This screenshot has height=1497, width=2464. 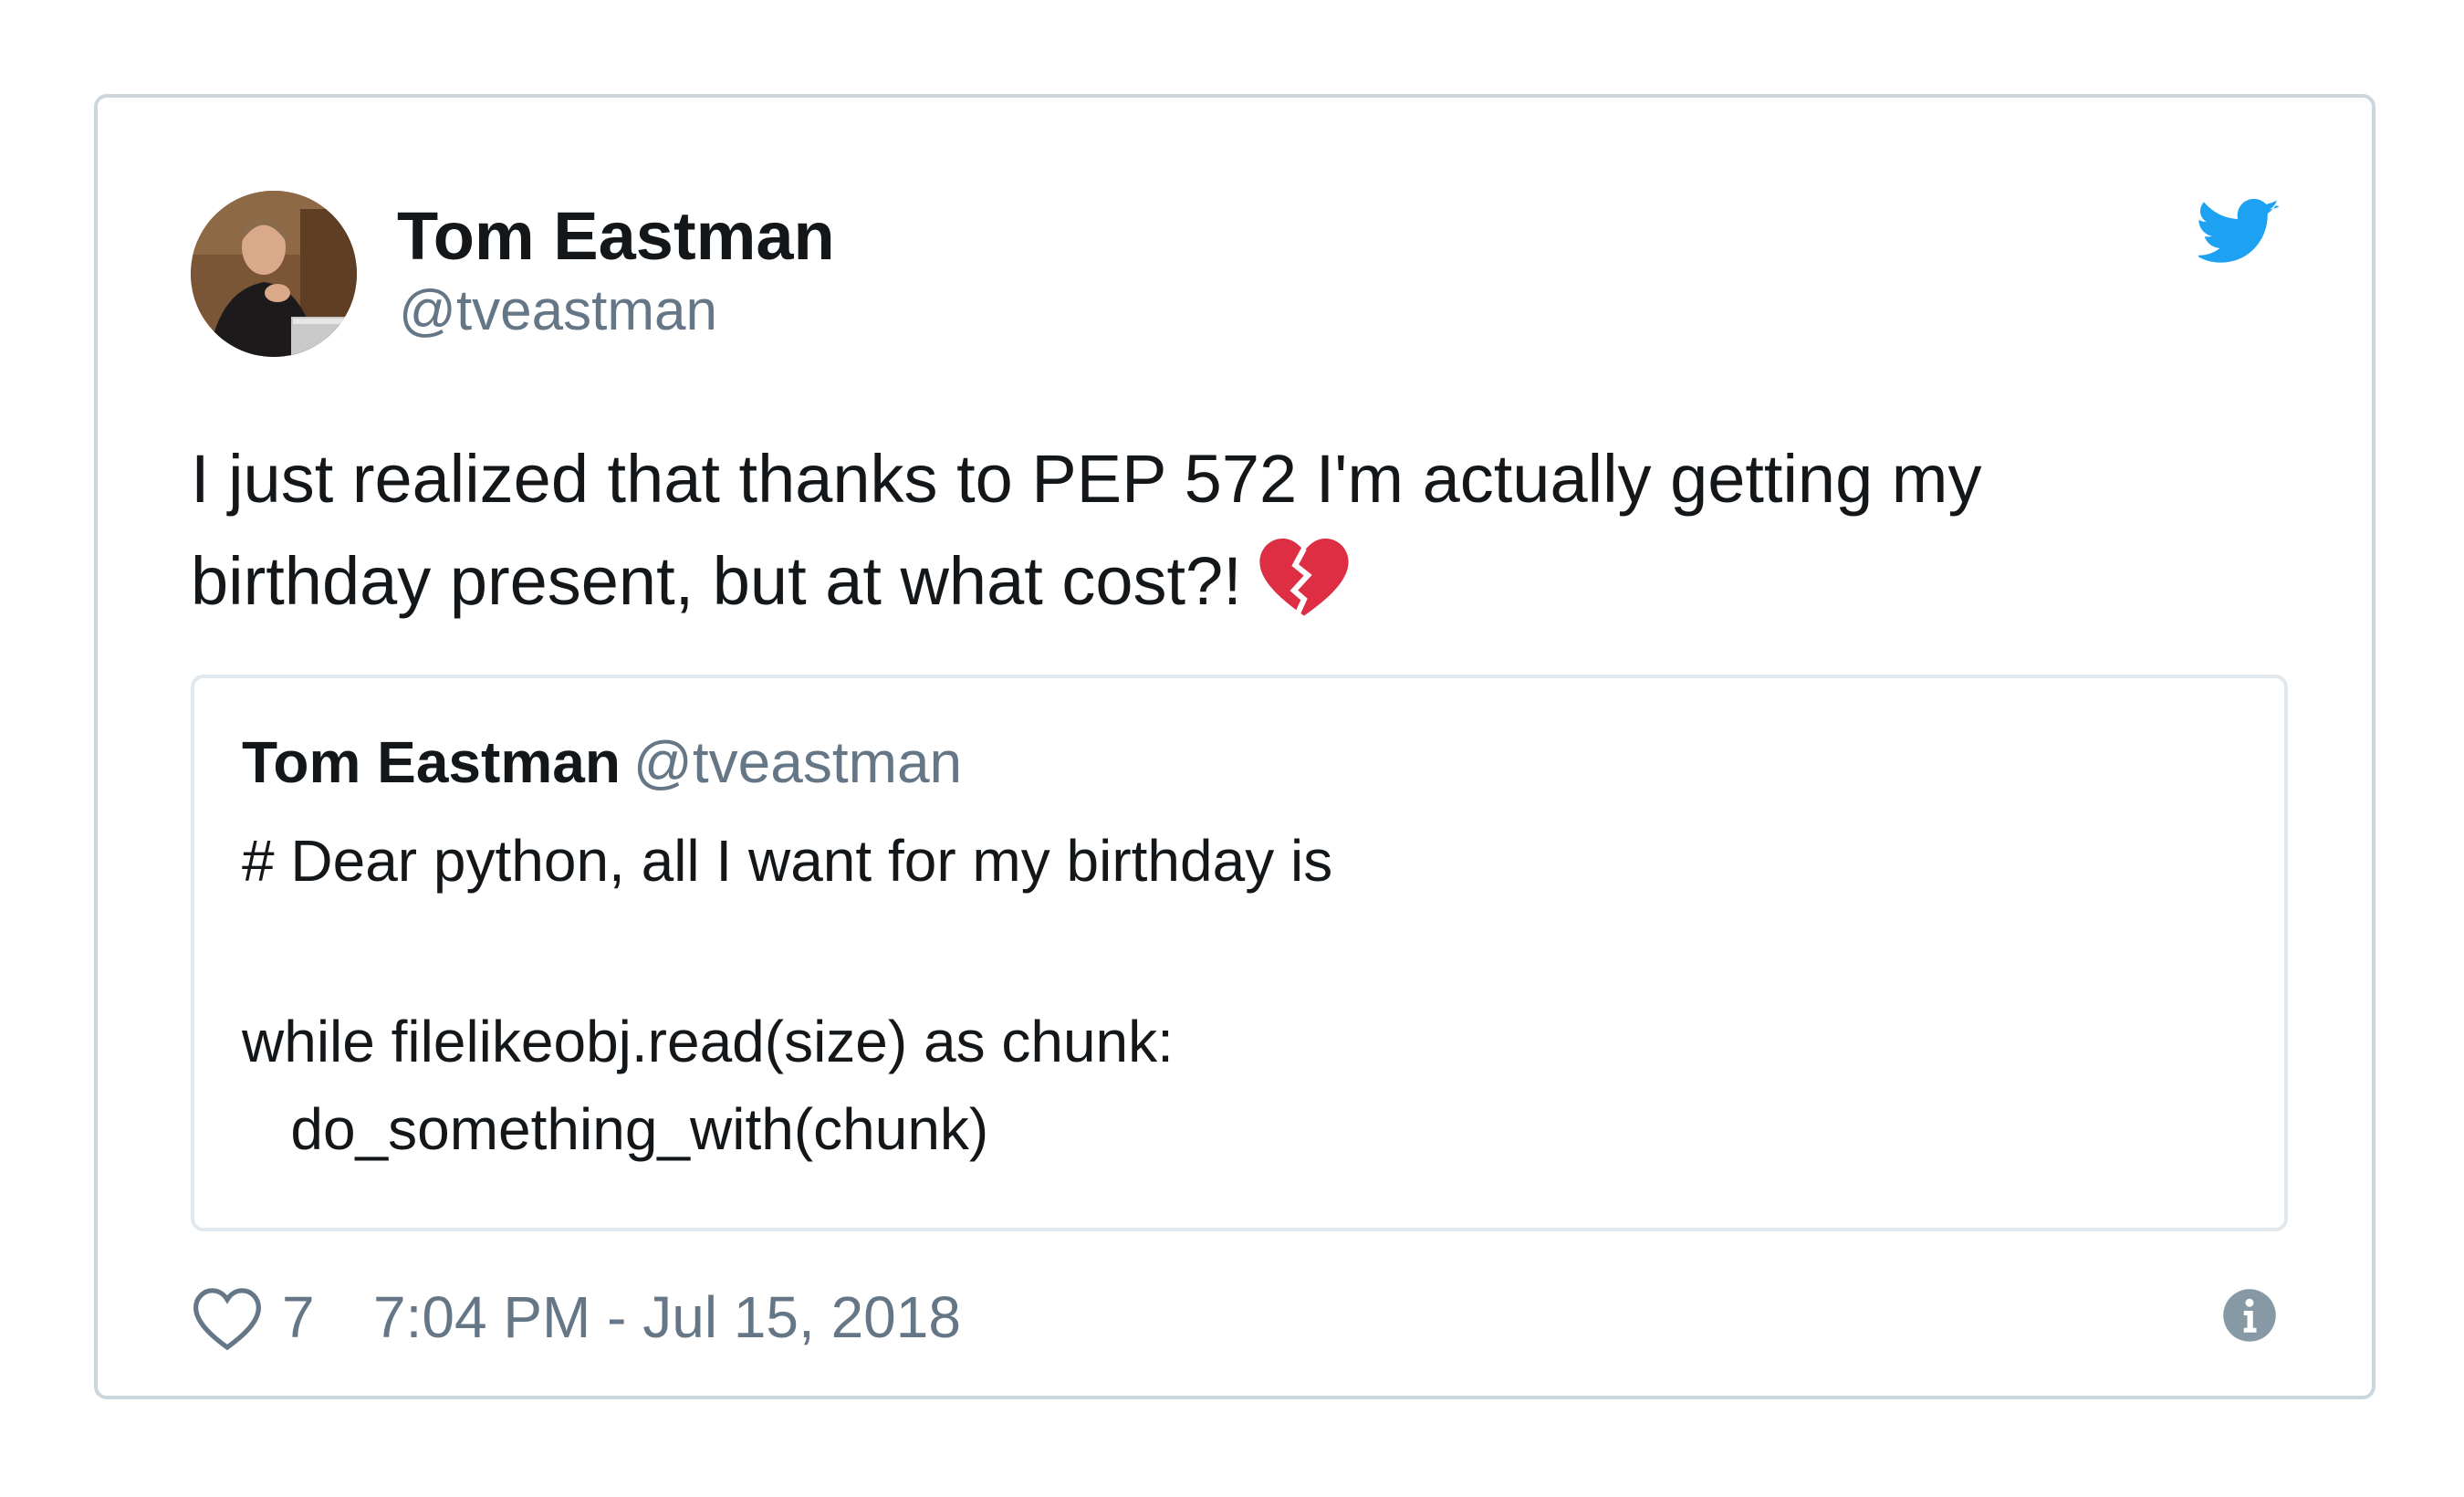 What do you see at coordinates (616, 237) in the screenshot?
I see `author-name: Tom Eastman` at bounding box center [616, 237].